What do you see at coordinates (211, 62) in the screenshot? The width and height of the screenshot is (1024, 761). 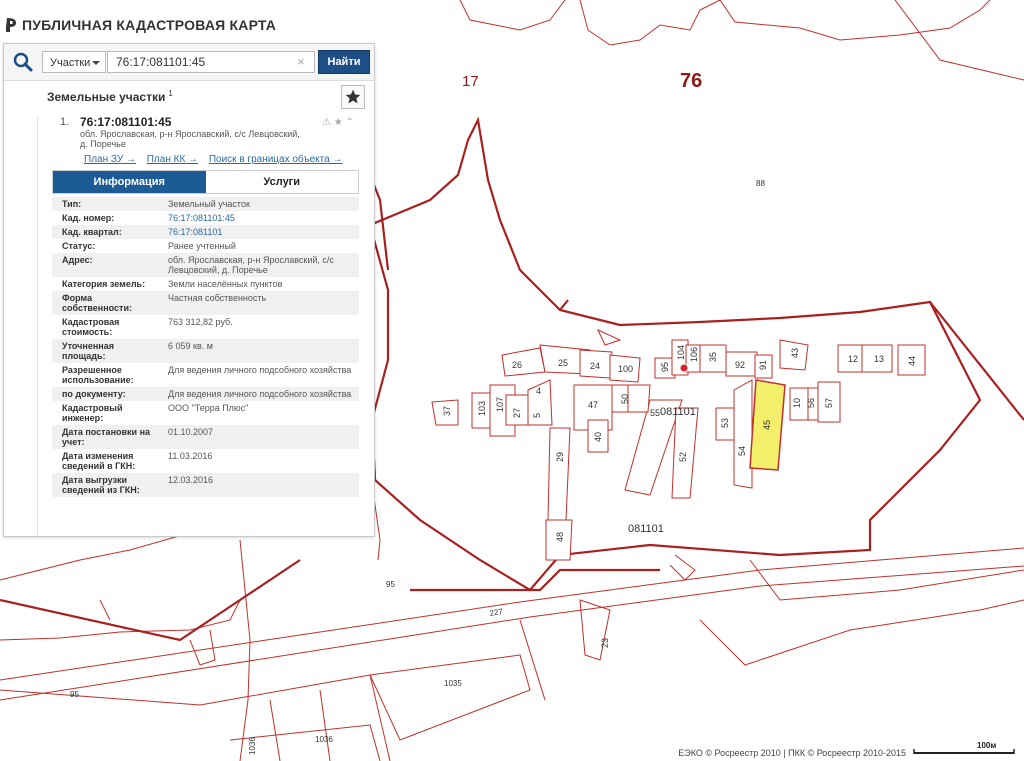 I see `search-input` at bounding box center [211, 62].